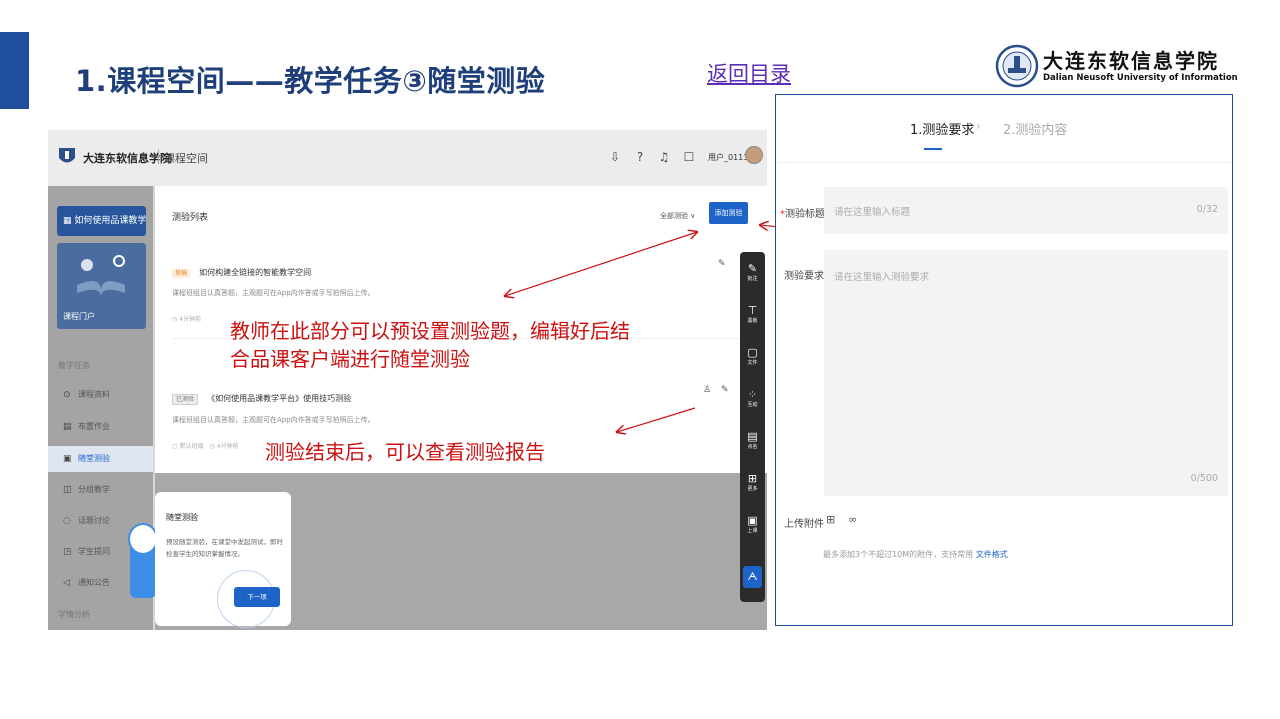 The height and width of the screenshot is (719, 1280). I want to click on megaphone-icon: ◁, so click(66, 583).